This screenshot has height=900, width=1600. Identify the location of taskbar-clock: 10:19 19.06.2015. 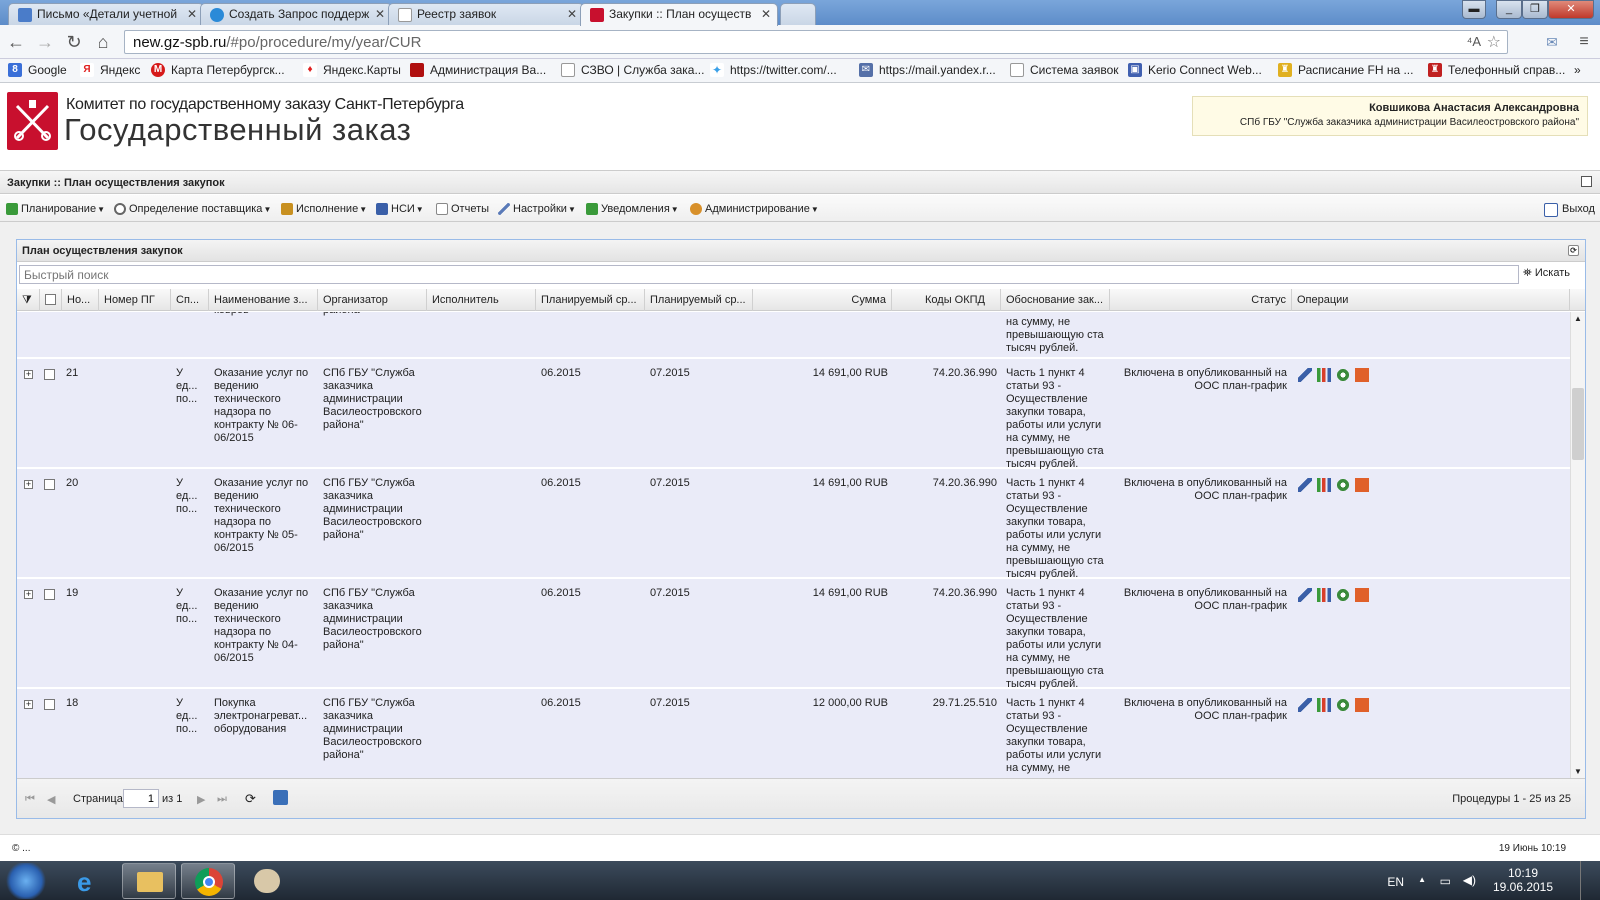
(1523, 880).